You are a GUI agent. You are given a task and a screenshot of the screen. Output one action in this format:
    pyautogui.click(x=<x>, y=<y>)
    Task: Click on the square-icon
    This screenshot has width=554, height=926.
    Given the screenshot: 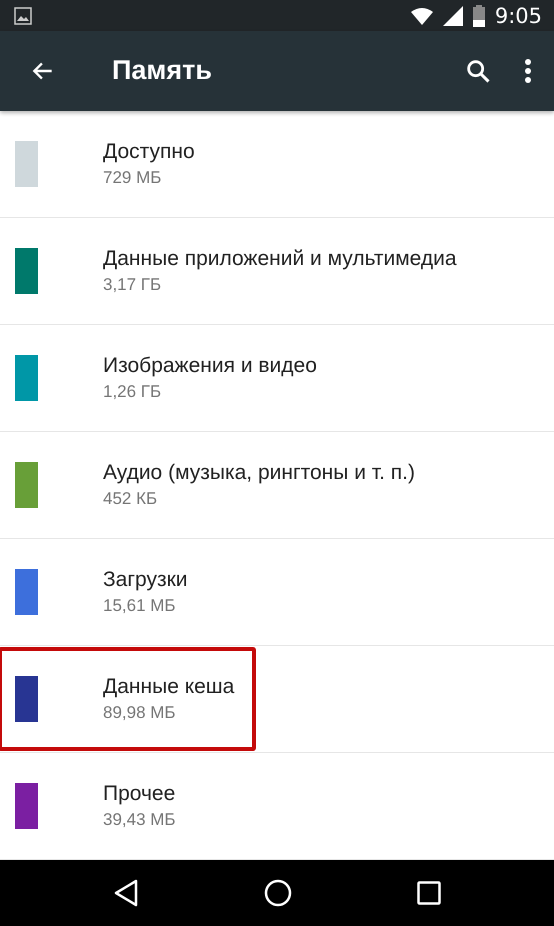 What is the action you would take?
    pyautogui.click(x=429, y=892)
    